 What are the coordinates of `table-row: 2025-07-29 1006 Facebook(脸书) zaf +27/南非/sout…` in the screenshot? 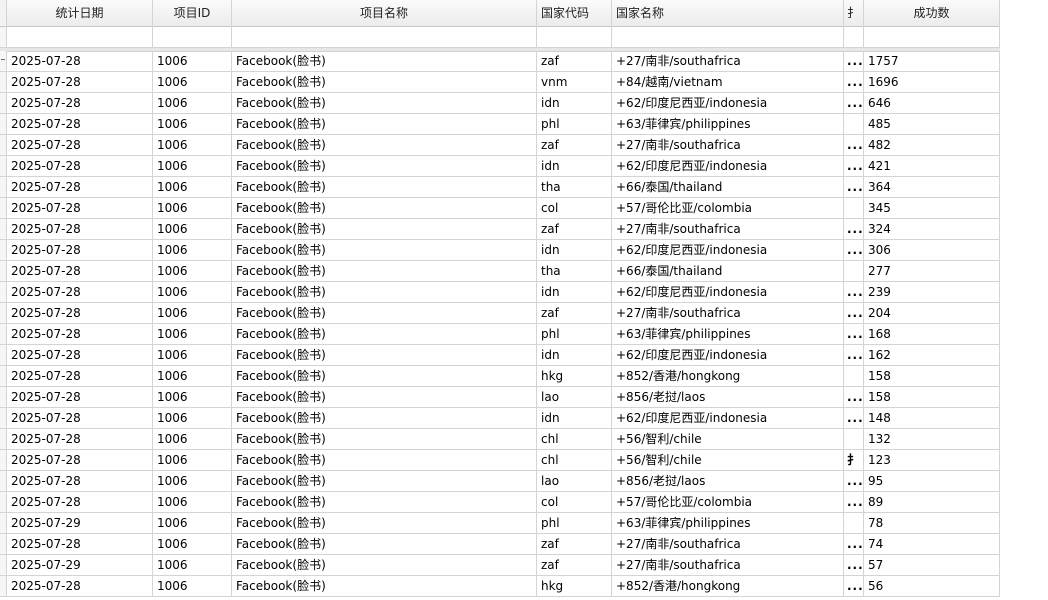 It's located at (500, 565).